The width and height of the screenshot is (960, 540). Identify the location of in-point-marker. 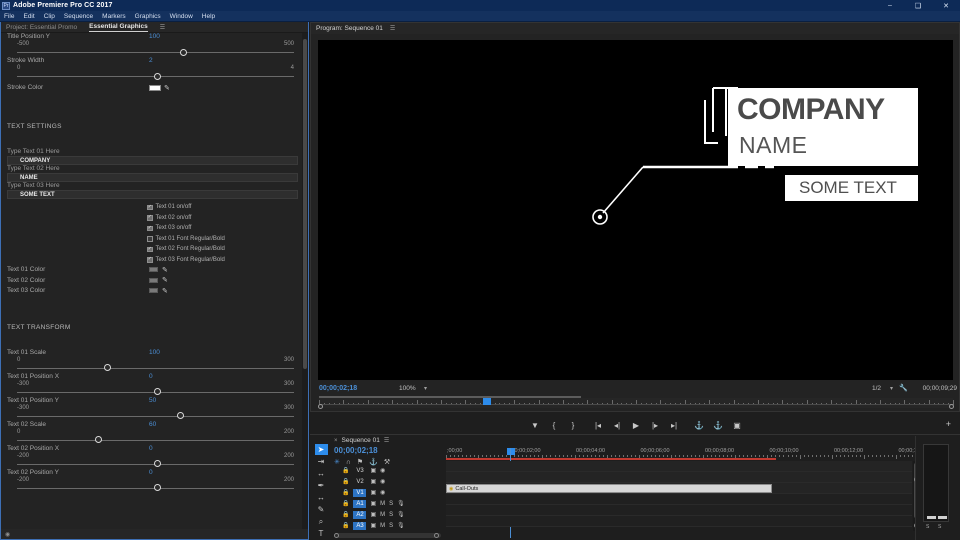
(320, 406).